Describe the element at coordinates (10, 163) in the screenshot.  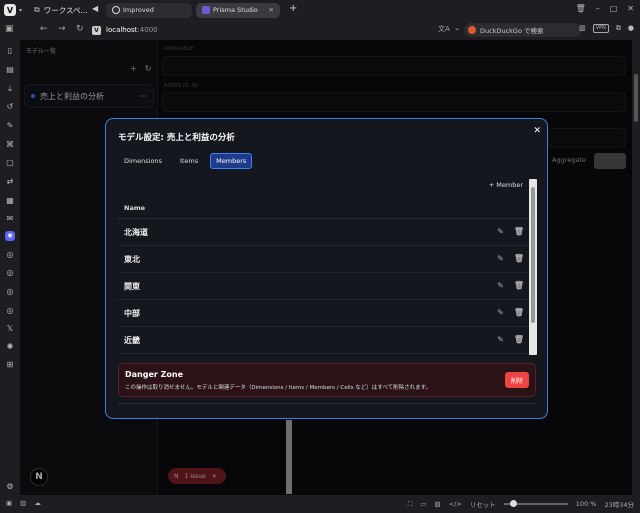
I see `window-icon: ▢` at that location.